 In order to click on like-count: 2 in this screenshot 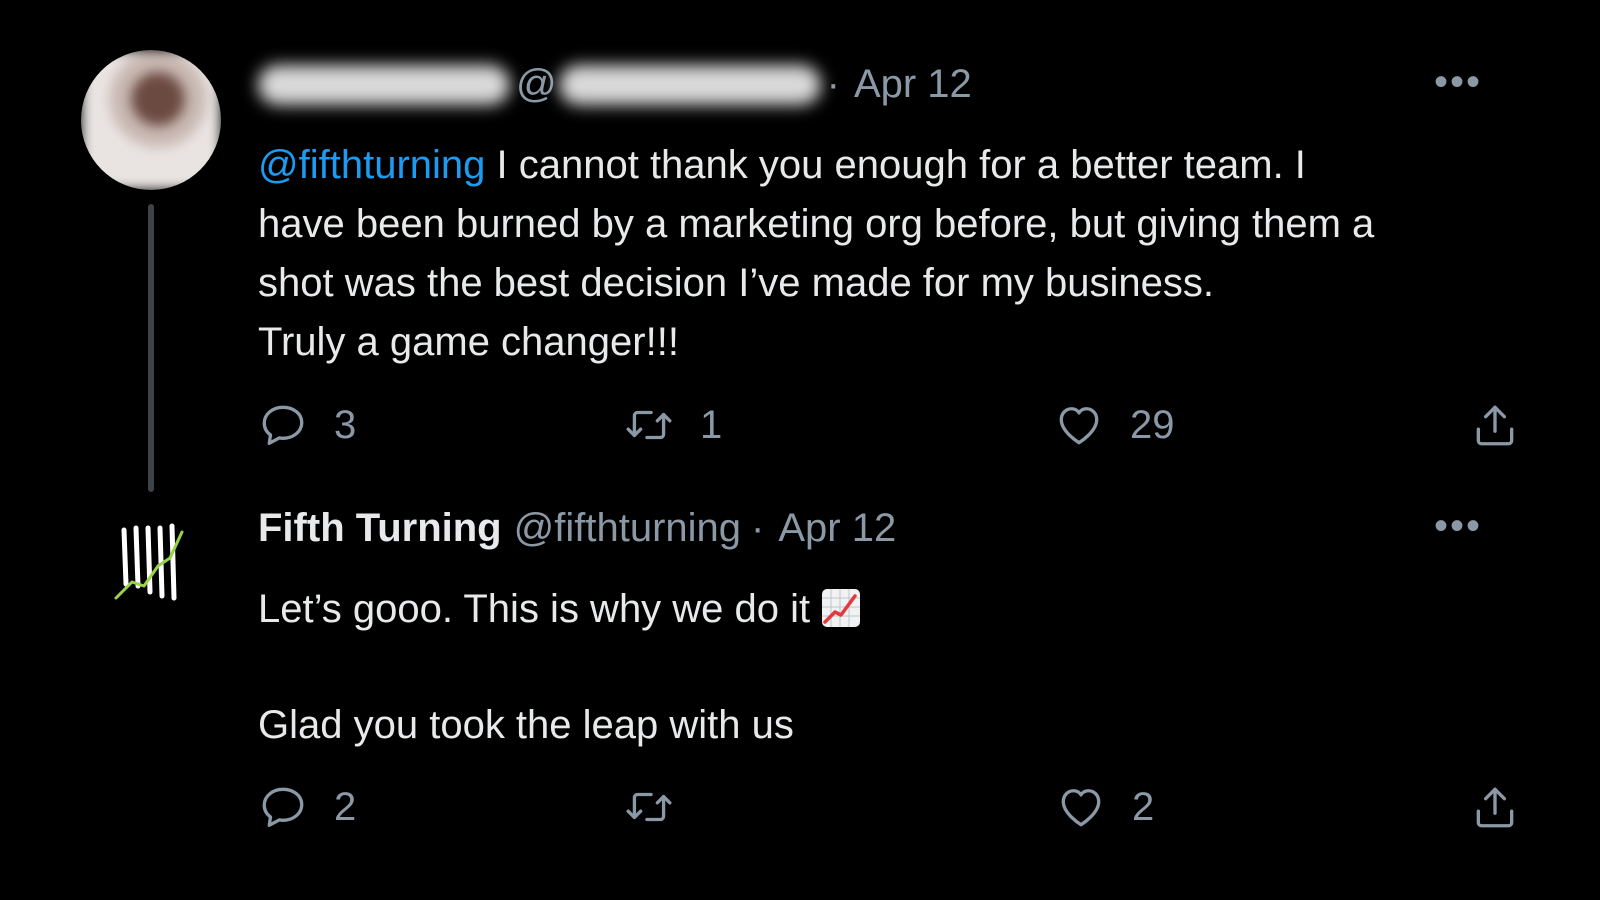, I will do `click(1143, 806)`.